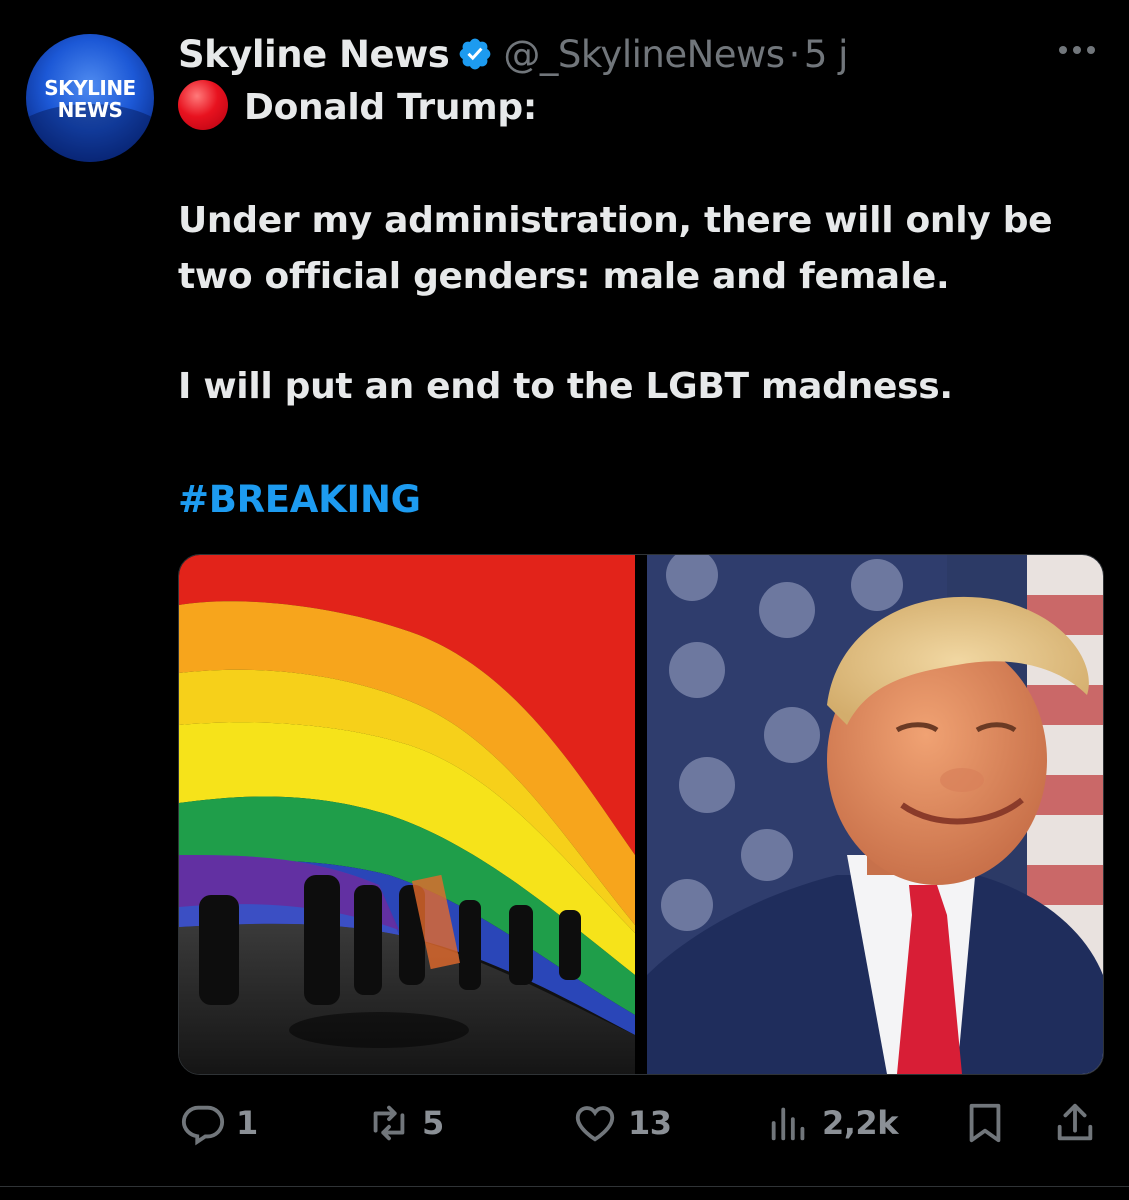  What do you see at coordinates (203, 1125) in the screenshot?
I see `reply-bubble-icon` at bounding box center [203, 1125].